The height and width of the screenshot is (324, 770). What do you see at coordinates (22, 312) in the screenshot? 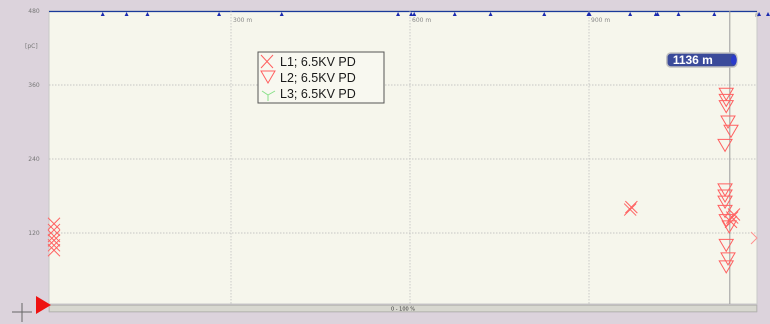
I see `crosshair-icon` at bounding box center [22, 312].